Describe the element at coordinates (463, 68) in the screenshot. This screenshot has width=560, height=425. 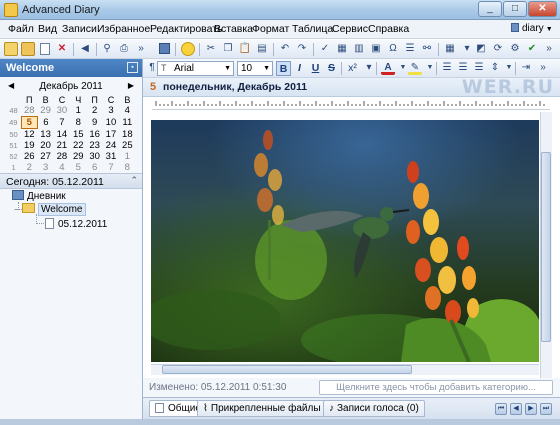
I see `align-center-icon: ☰` at that location.